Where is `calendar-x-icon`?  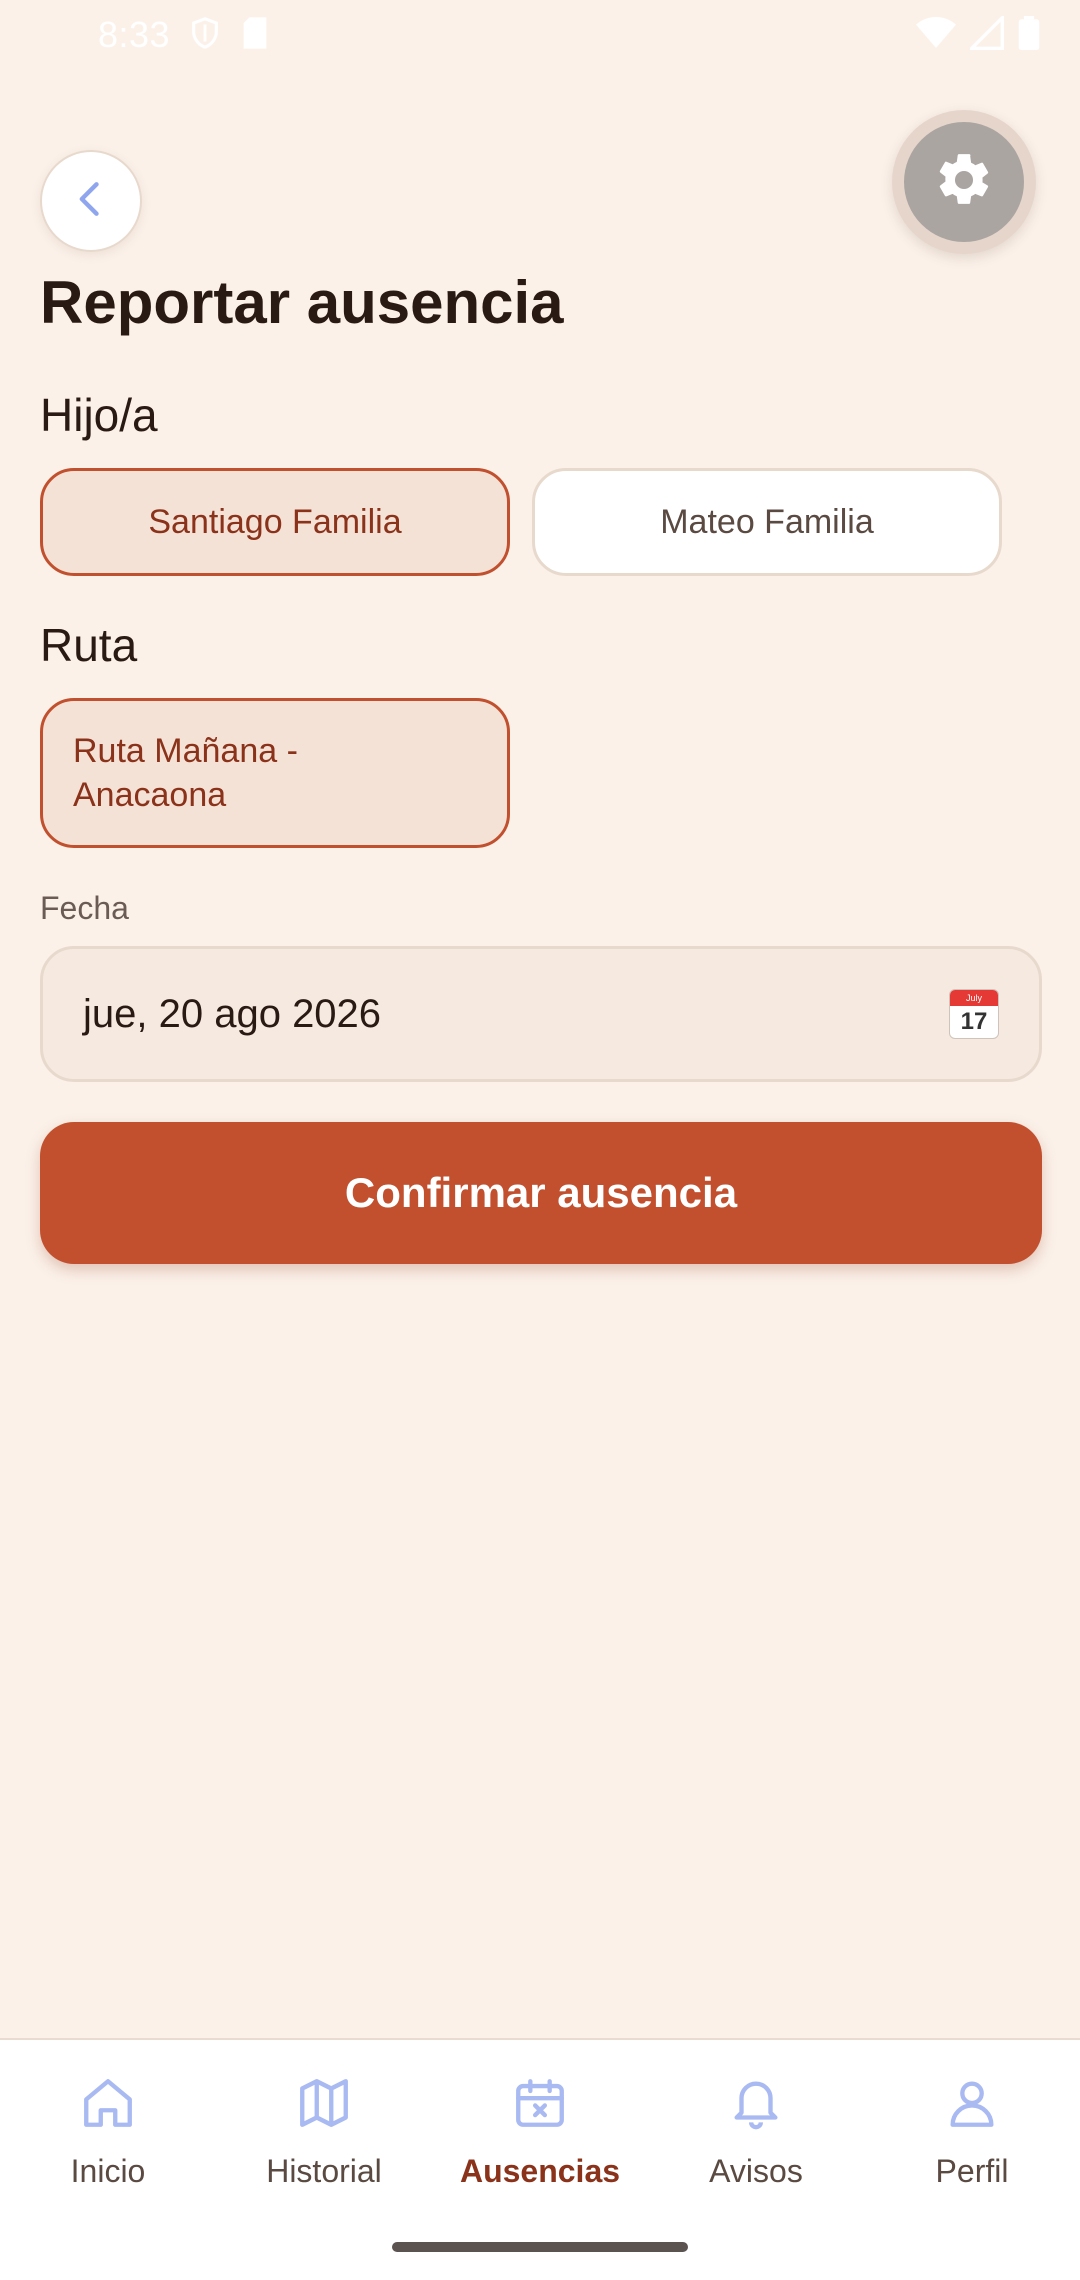 calendar-x-icon is located at coordinates (540, 2105).